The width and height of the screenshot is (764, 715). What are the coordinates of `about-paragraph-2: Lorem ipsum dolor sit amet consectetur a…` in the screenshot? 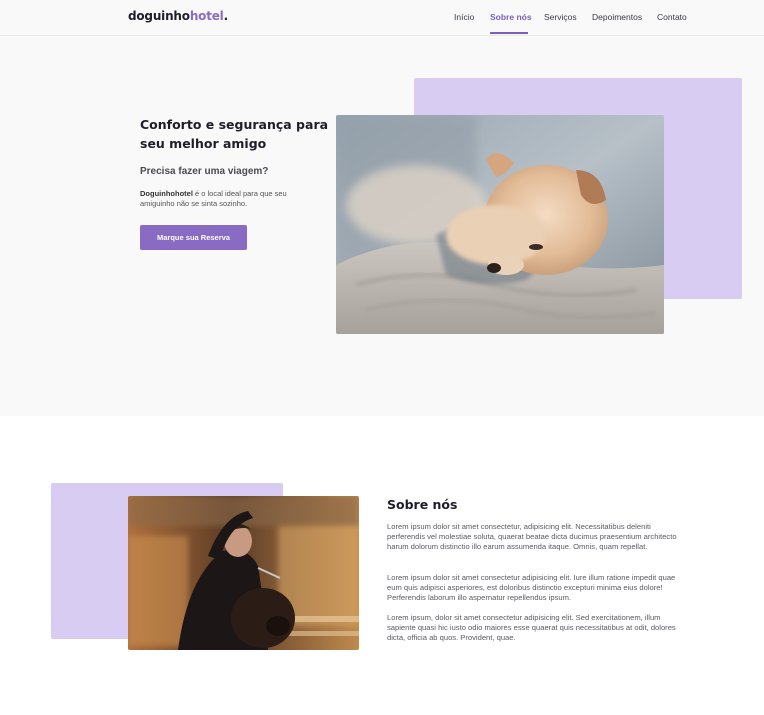 It's located at (531, 587).